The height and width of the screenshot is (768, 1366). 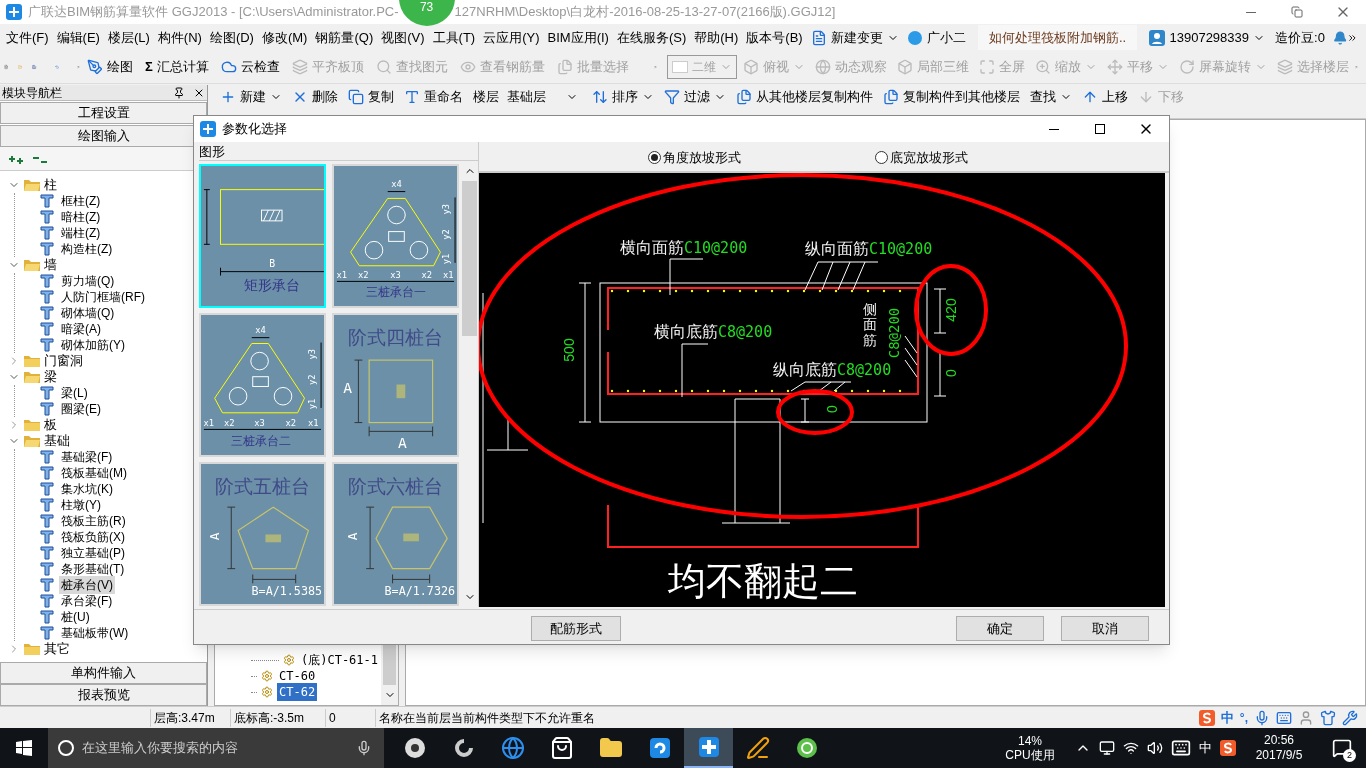 I want to click on tree-item: 墙, so click(x=50, y=265).